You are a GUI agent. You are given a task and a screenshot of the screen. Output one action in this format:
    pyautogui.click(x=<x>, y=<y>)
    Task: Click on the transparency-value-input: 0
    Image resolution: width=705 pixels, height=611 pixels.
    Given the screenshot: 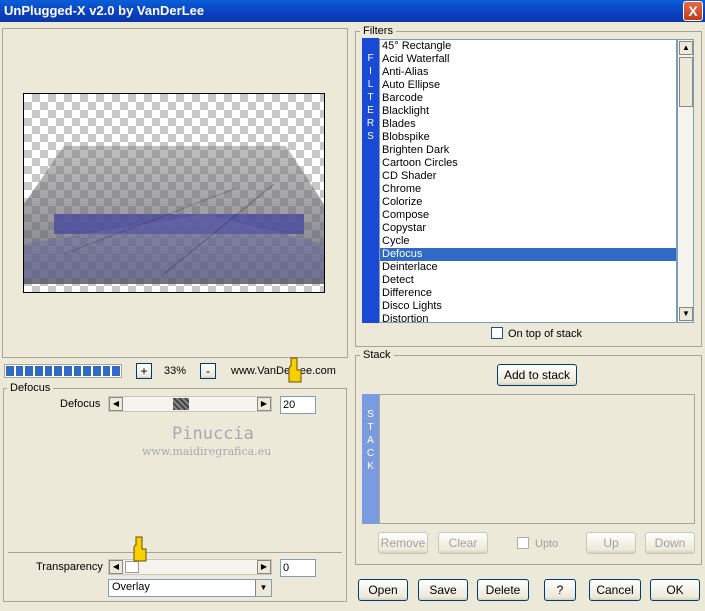 What is the action you would take?
    pyautogui.click(x=298, y=568)
    